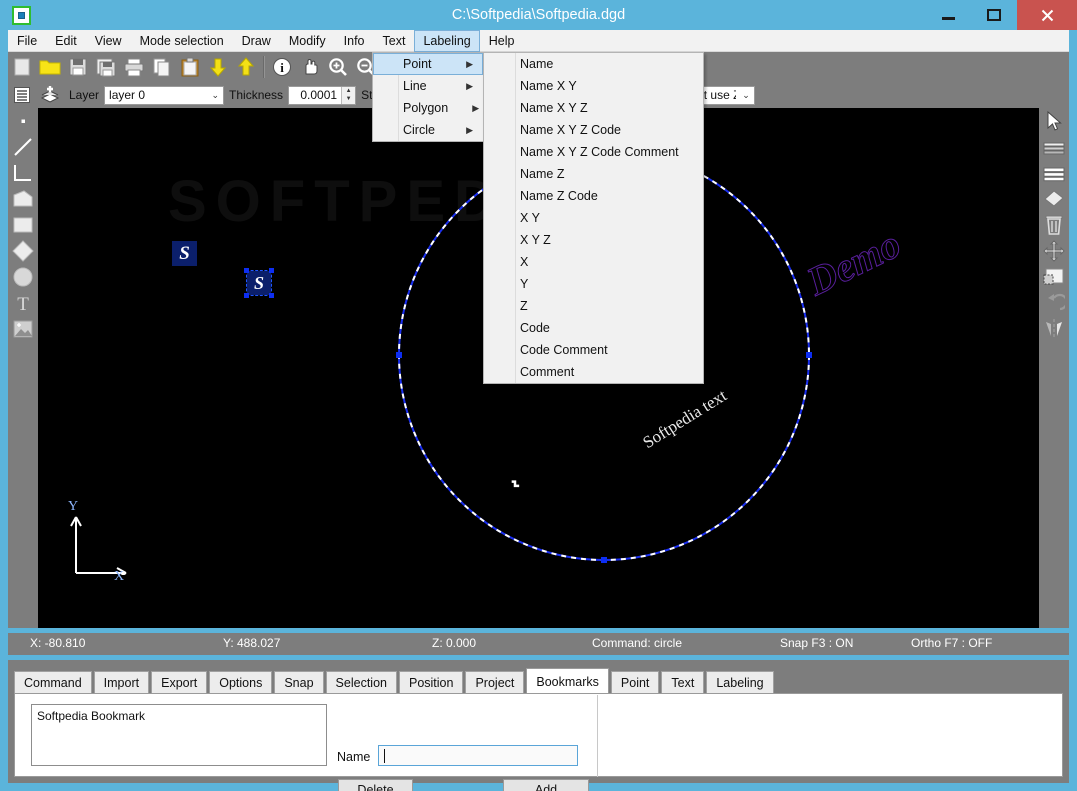 The image size is (1077, 791). I want to click on print-button, so click(134, 67).